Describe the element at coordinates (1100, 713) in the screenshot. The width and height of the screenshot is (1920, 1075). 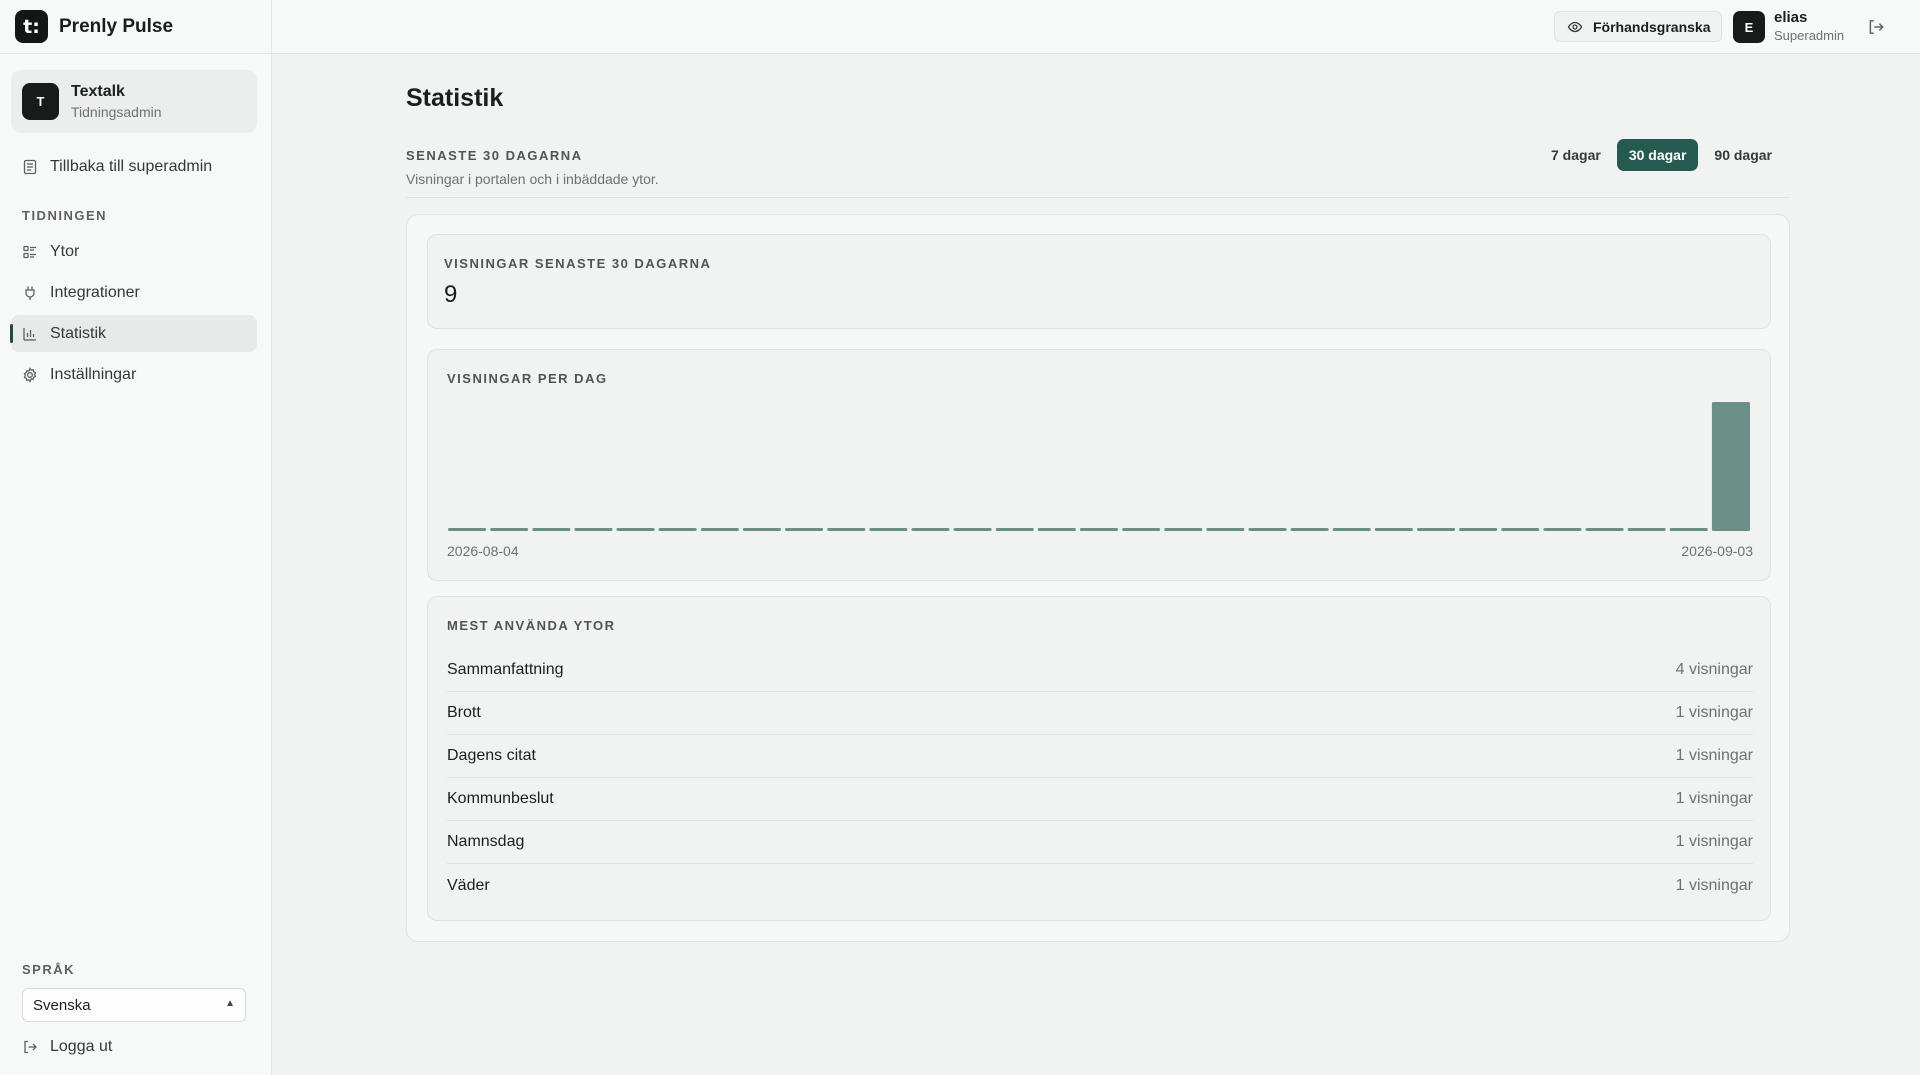
I see `list-item: Brott 1 visningar` at that location.